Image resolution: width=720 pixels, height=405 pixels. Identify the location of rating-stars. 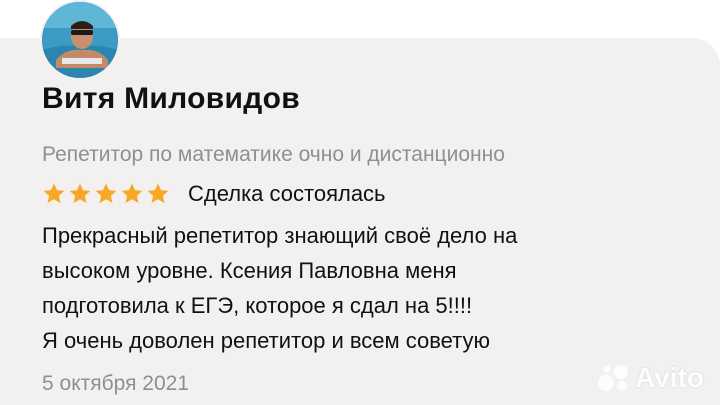
(106, 194).